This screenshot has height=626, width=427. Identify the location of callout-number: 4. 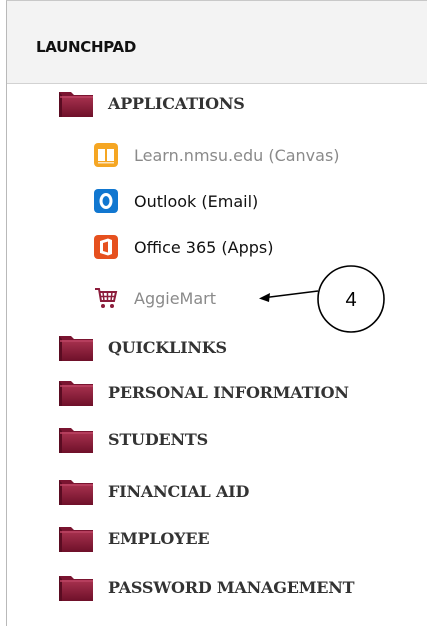
(351, 300).